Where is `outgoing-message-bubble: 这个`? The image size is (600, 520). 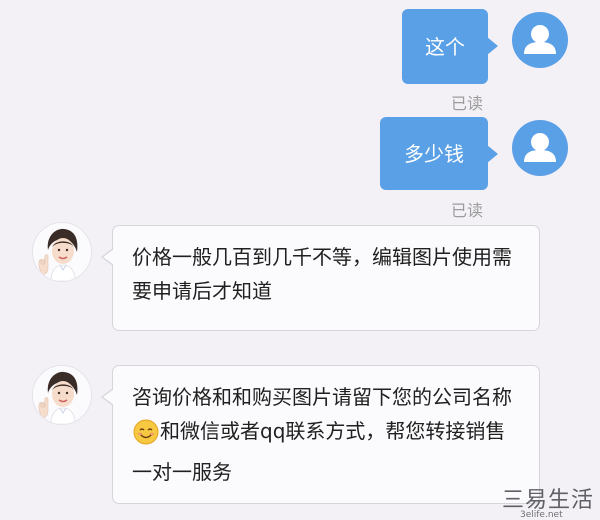
outgoing-message-bubble: 这个 is located at coordinates (450, 46).